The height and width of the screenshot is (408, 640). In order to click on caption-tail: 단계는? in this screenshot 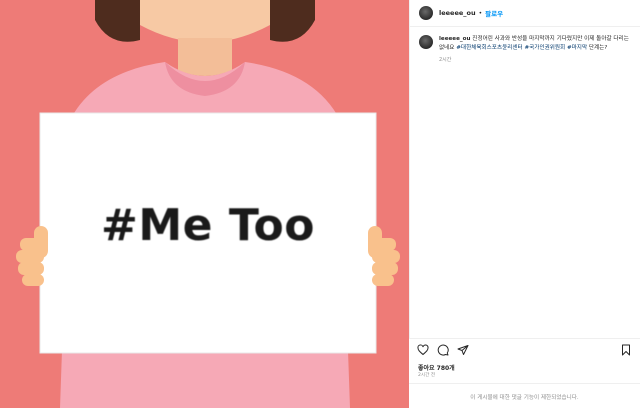, I will do `click(598, 48)`.